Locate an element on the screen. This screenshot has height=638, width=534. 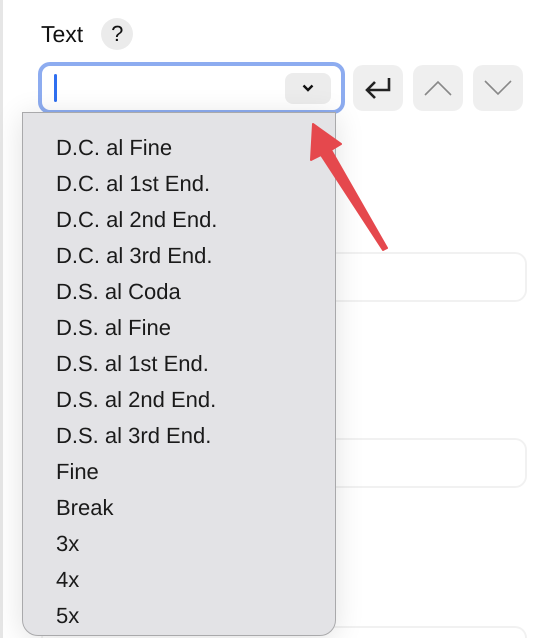
field-label: Text is located at coordinates (62, 34).